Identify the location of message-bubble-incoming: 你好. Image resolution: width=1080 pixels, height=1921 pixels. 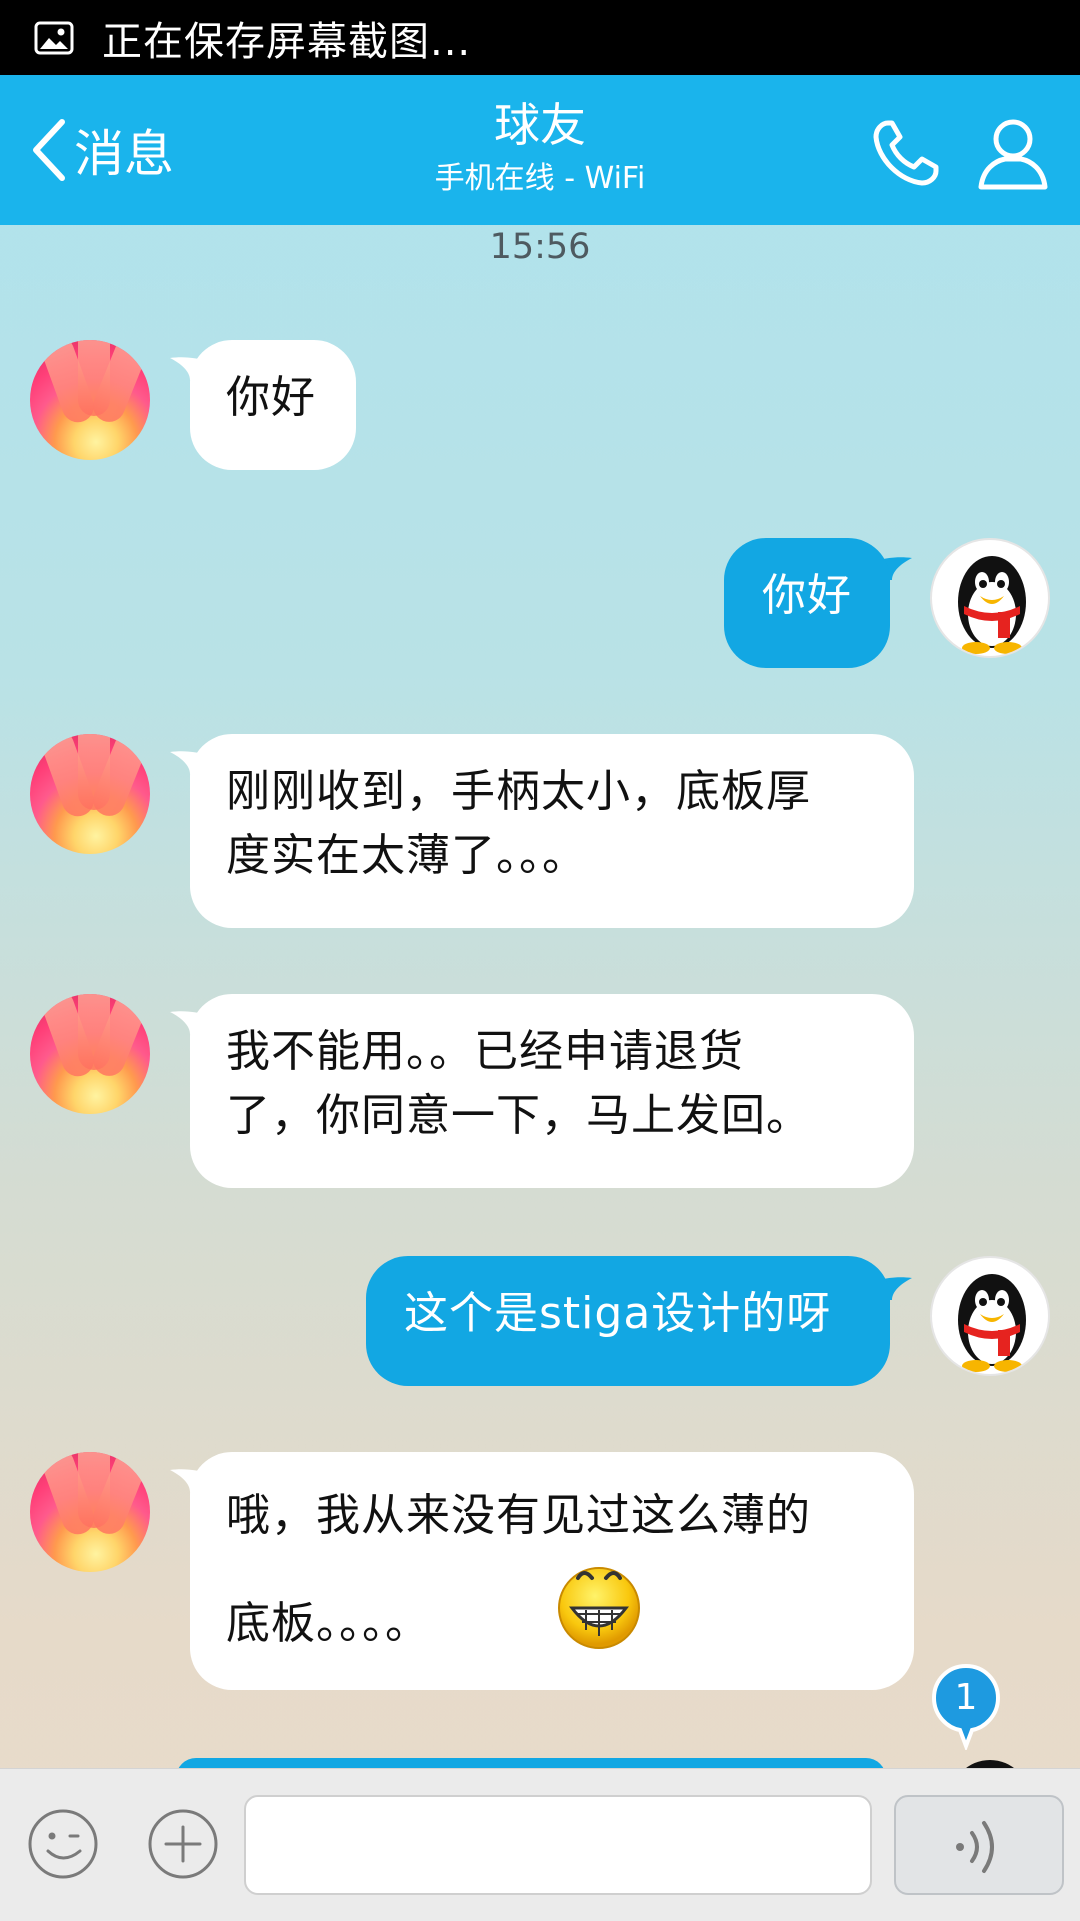
(273, 405).